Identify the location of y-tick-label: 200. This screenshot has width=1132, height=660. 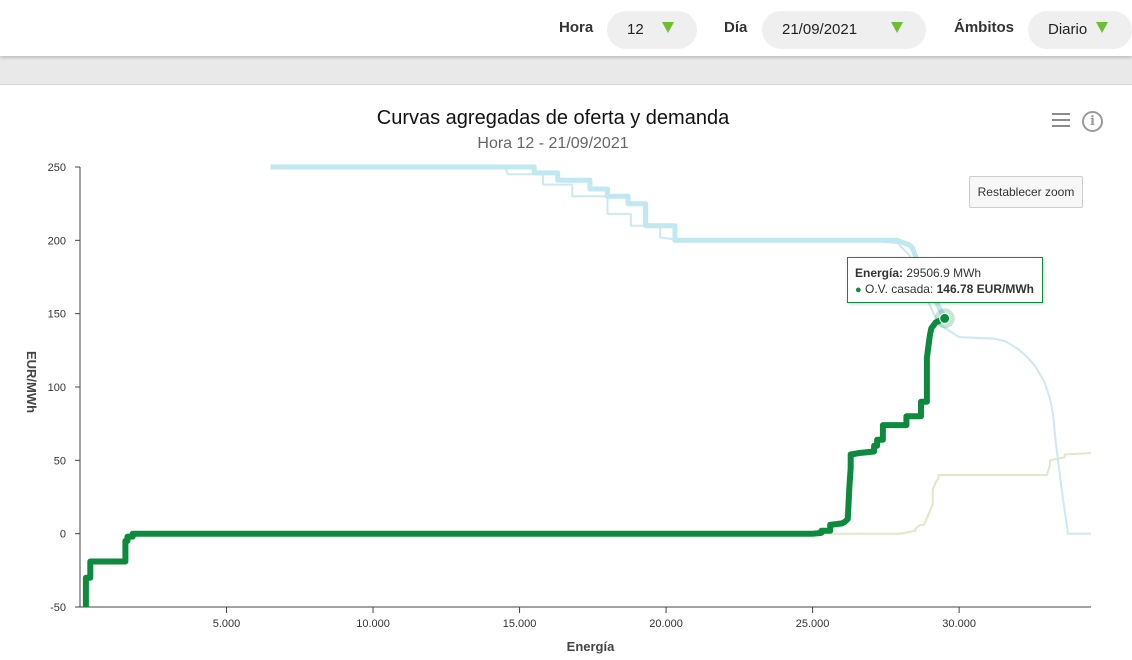
(57, 241).